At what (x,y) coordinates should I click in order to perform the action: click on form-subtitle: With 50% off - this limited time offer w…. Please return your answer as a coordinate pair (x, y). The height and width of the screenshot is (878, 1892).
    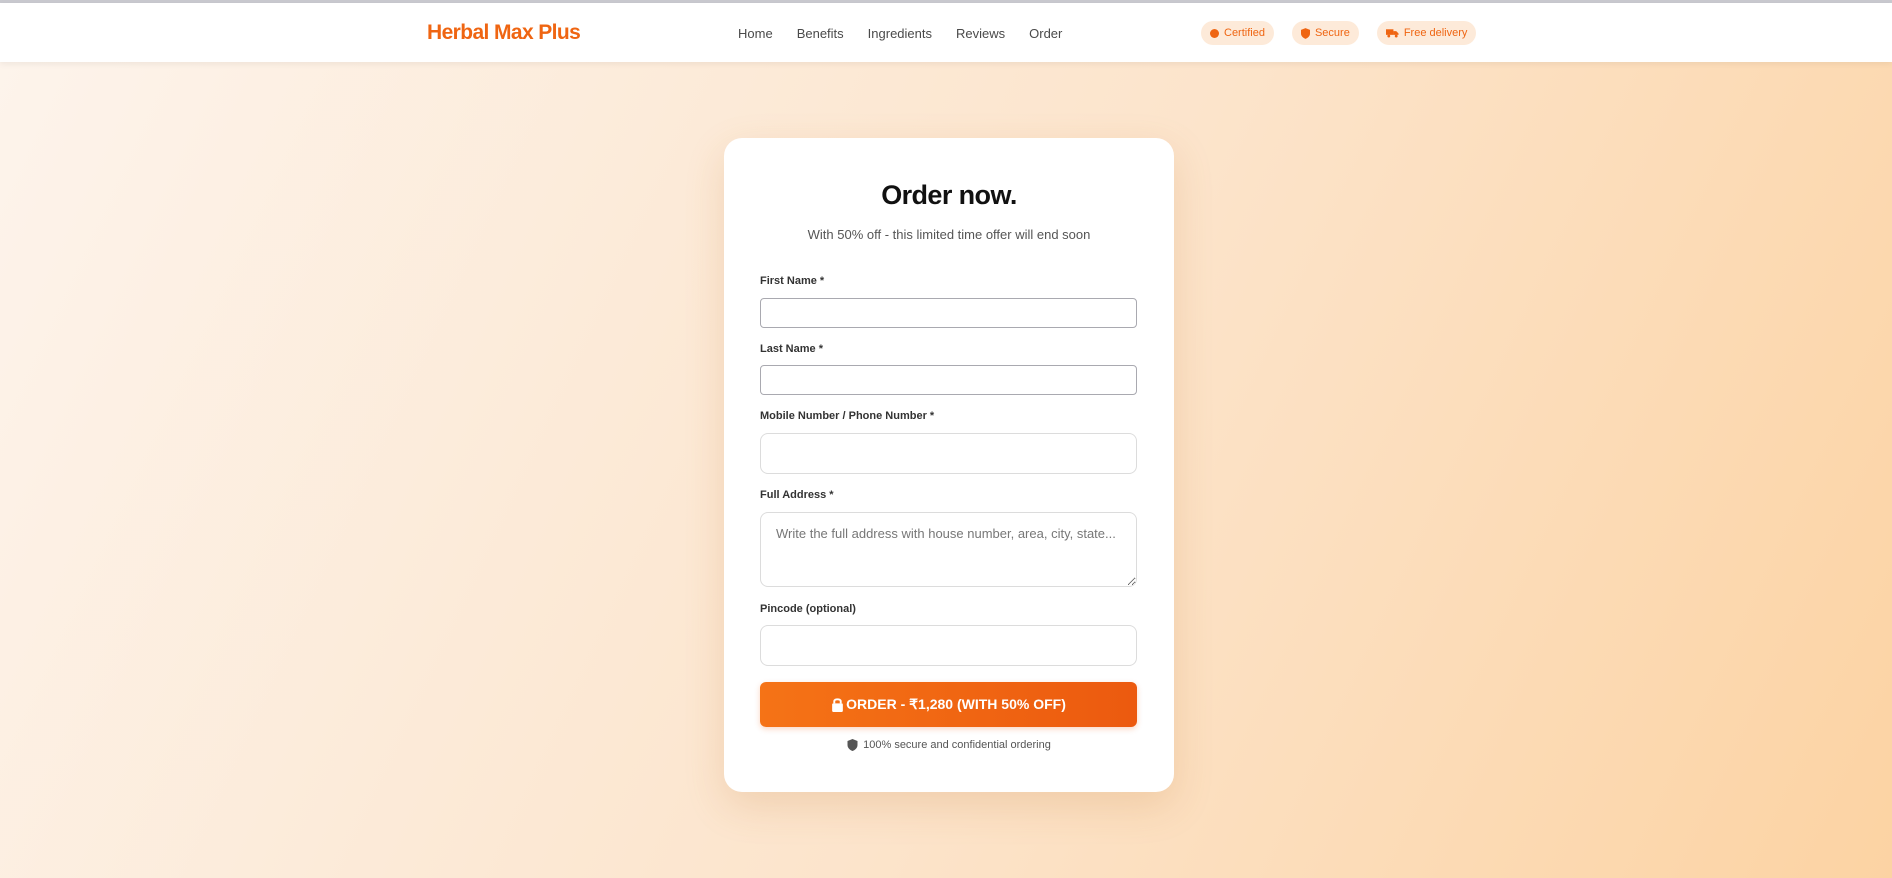
    Looking at the image, I should click on (949, 234).